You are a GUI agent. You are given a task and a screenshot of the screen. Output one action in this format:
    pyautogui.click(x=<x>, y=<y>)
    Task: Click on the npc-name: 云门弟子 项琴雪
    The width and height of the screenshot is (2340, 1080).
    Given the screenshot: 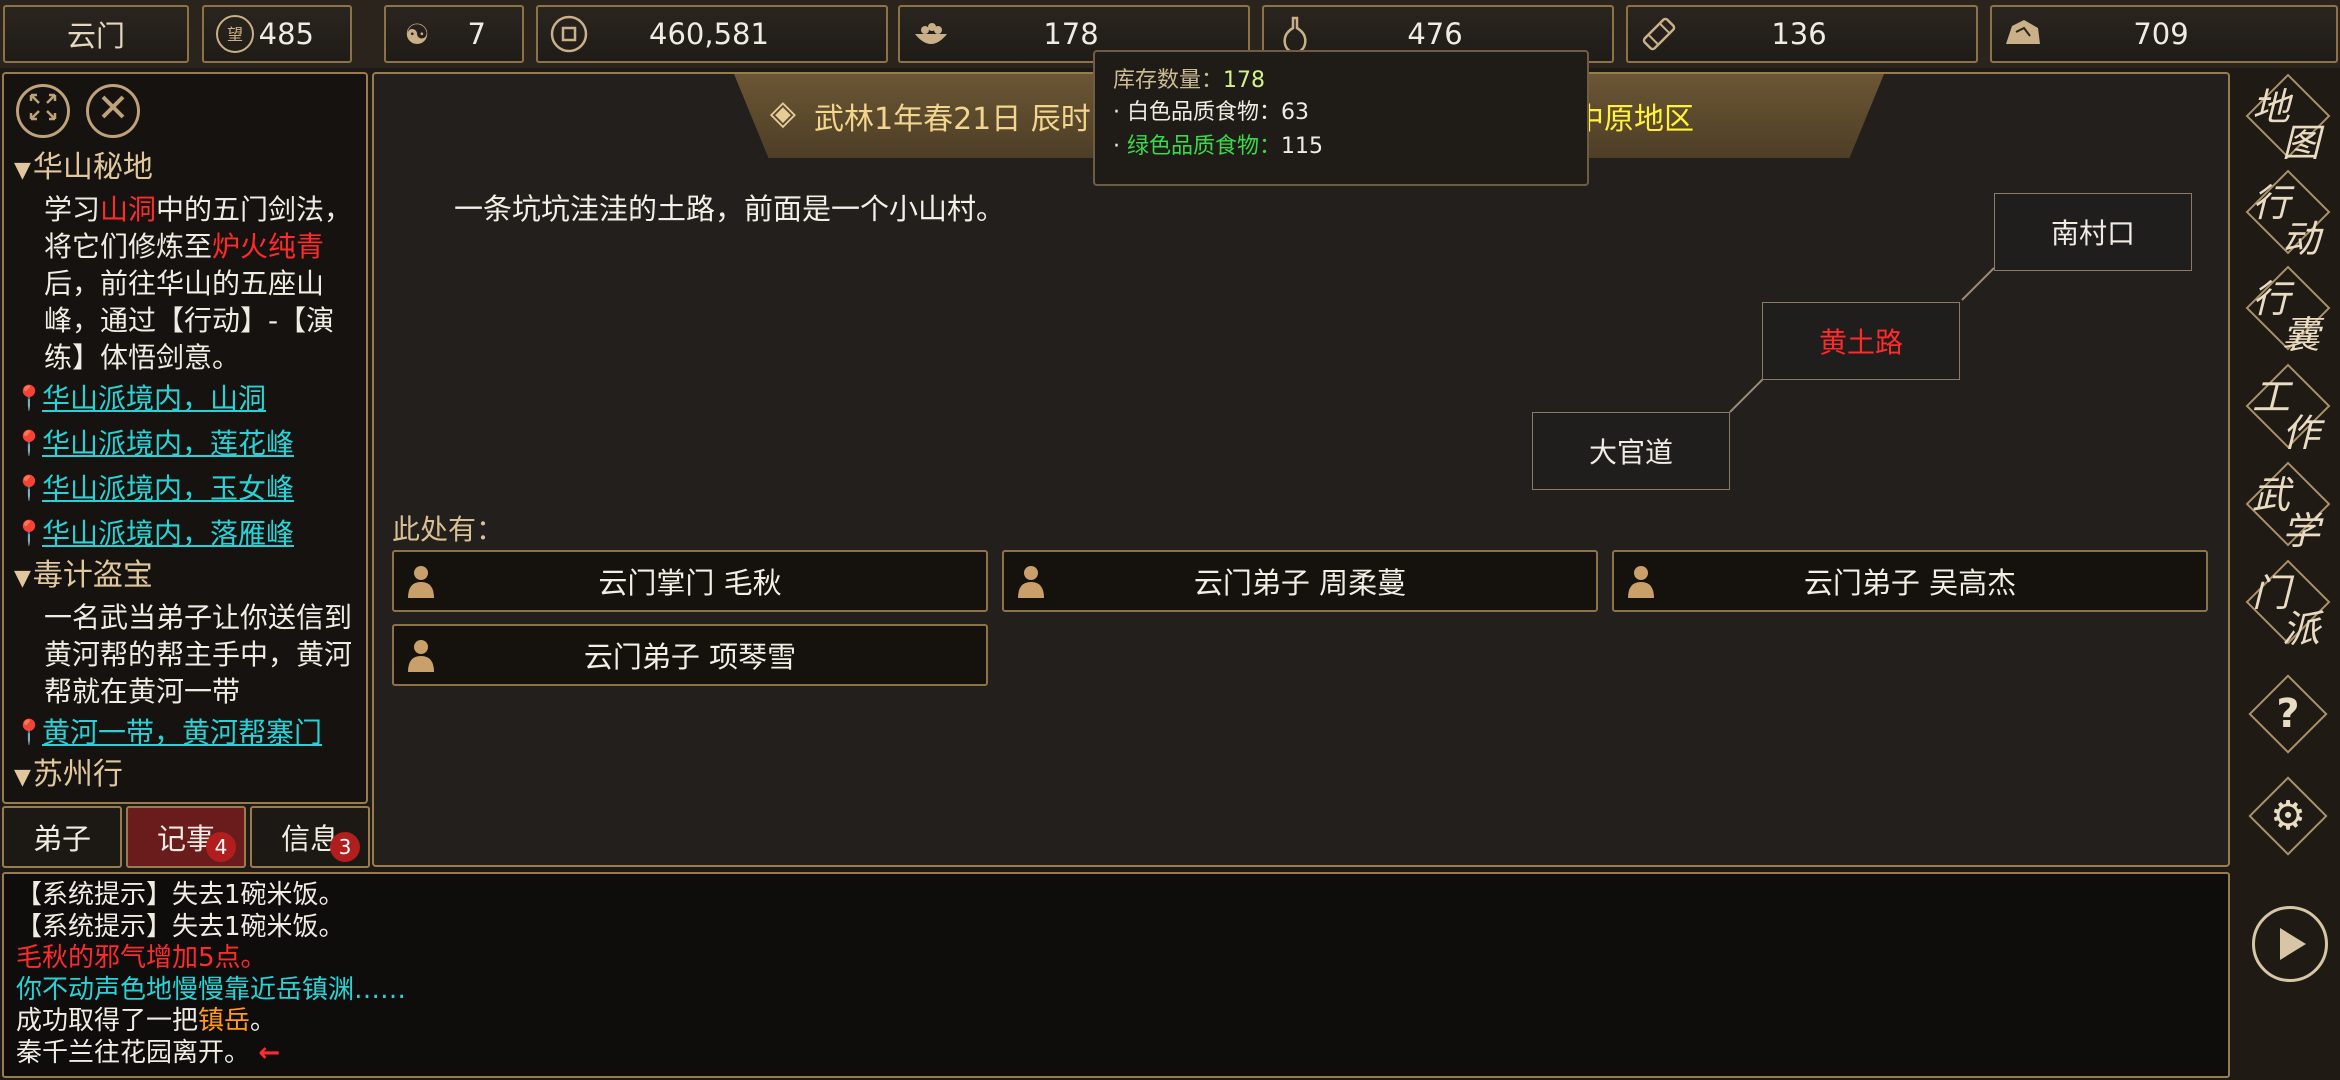 What is the action you would take?
    pyautogui.click(x=690, y=657)
    